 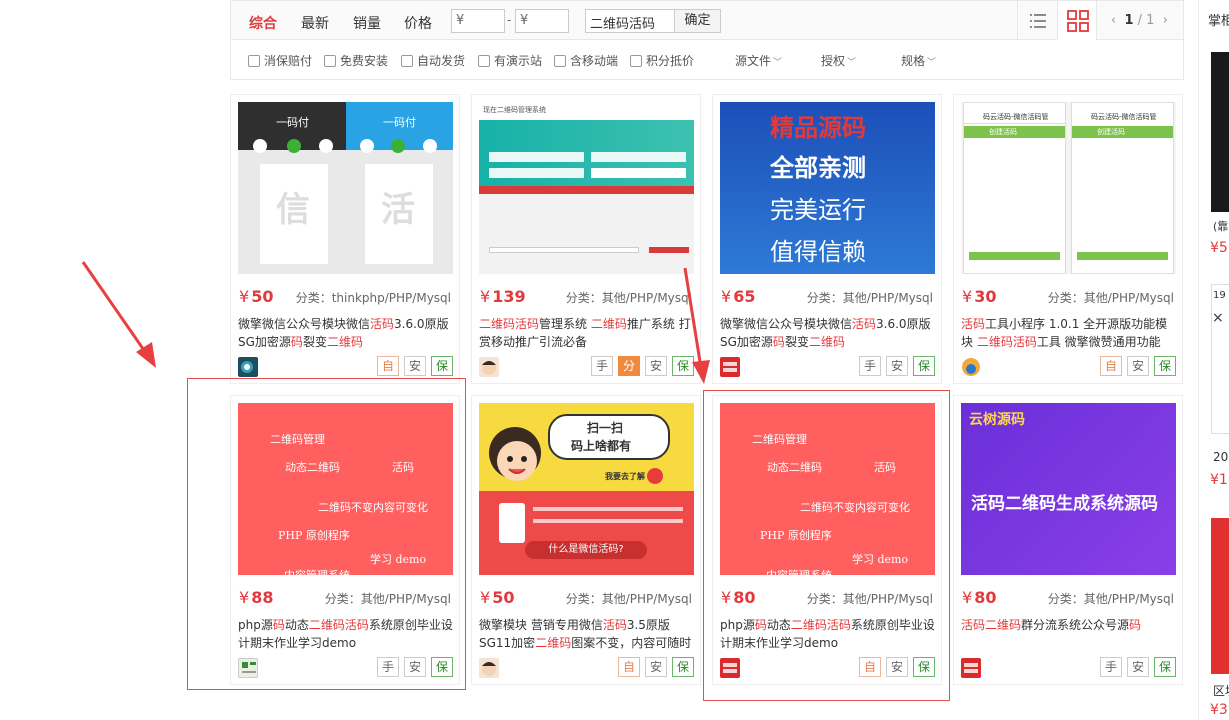 I want to click on filter-check-free-install: 免费安装, so click(x=356, y=60).